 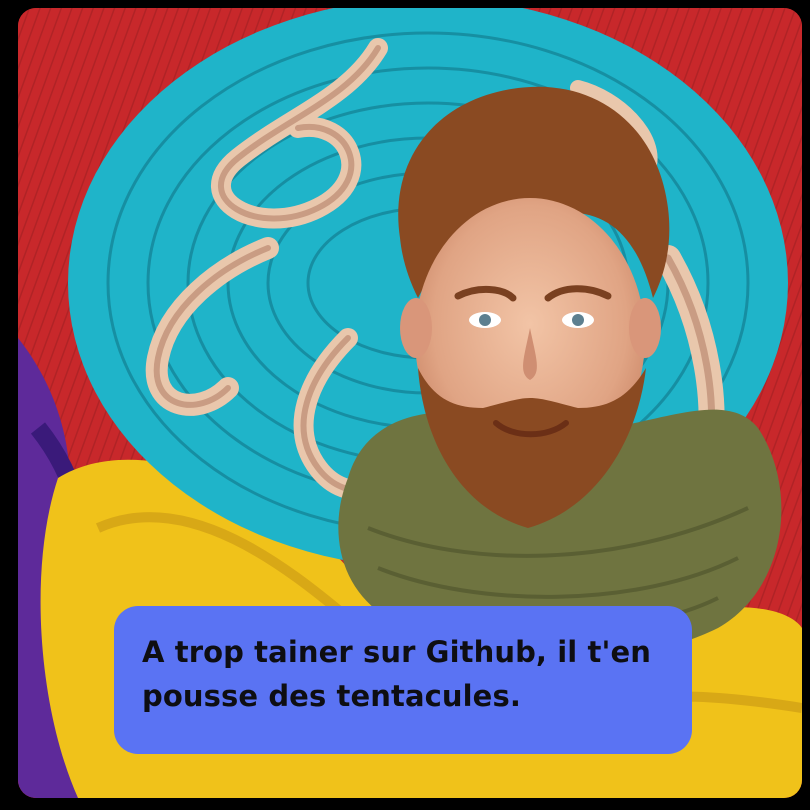 What do you see at coordinates (396, 652) in the screenshot?
I see `caption-line-1: A trop tainer sur Github, il t'en` at bounding box center [396, 652].